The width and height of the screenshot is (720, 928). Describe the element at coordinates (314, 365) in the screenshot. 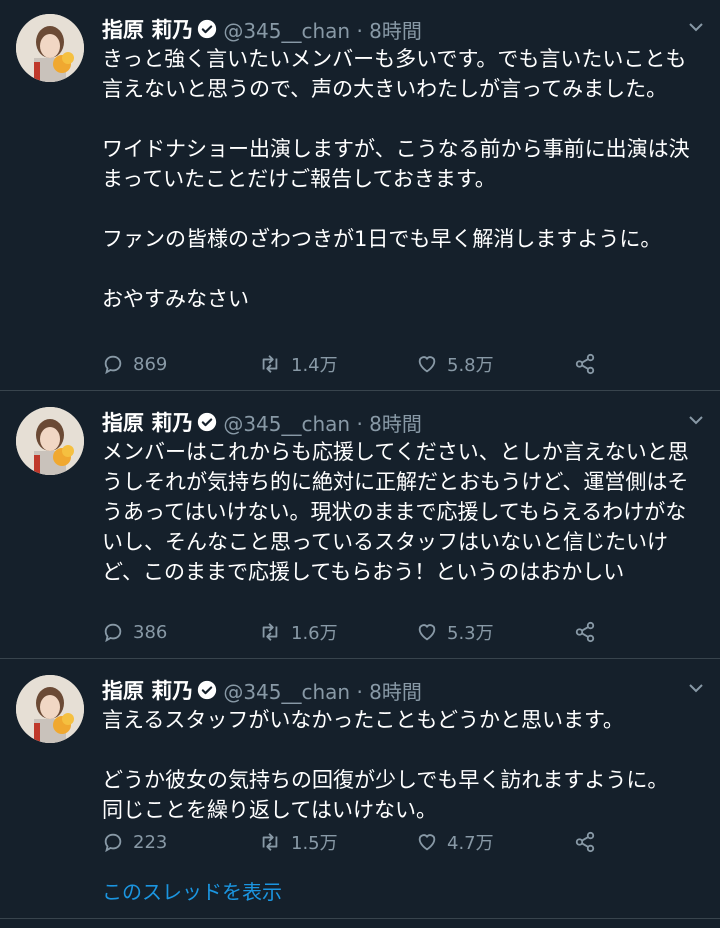

I see `retweet-count: 1.4万` at that location.